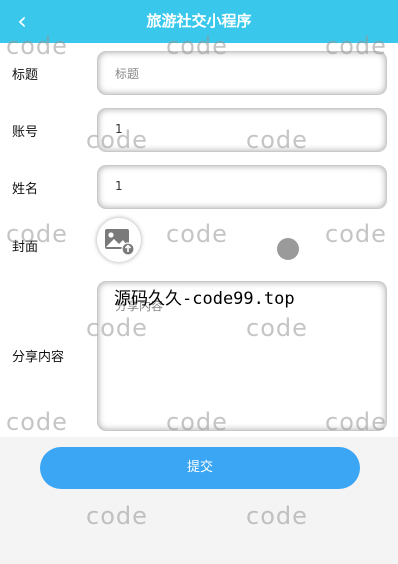 This screenshot has width=398, height=564. What do you see at coordinates (288, 249) in the screenshot?
I see `status-dot` at bounding box center [288, 249].